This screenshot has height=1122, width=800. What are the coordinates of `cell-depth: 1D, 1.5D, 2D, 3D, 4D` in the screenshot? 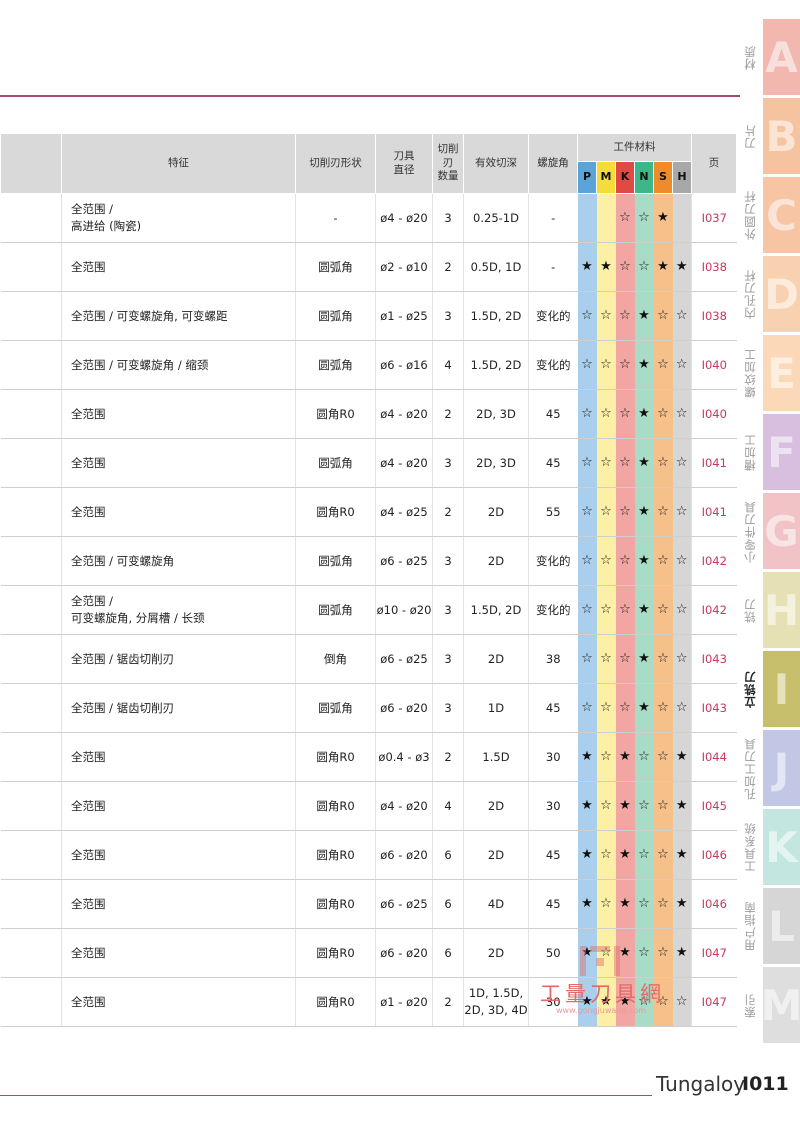 It's located at (496, 1002).